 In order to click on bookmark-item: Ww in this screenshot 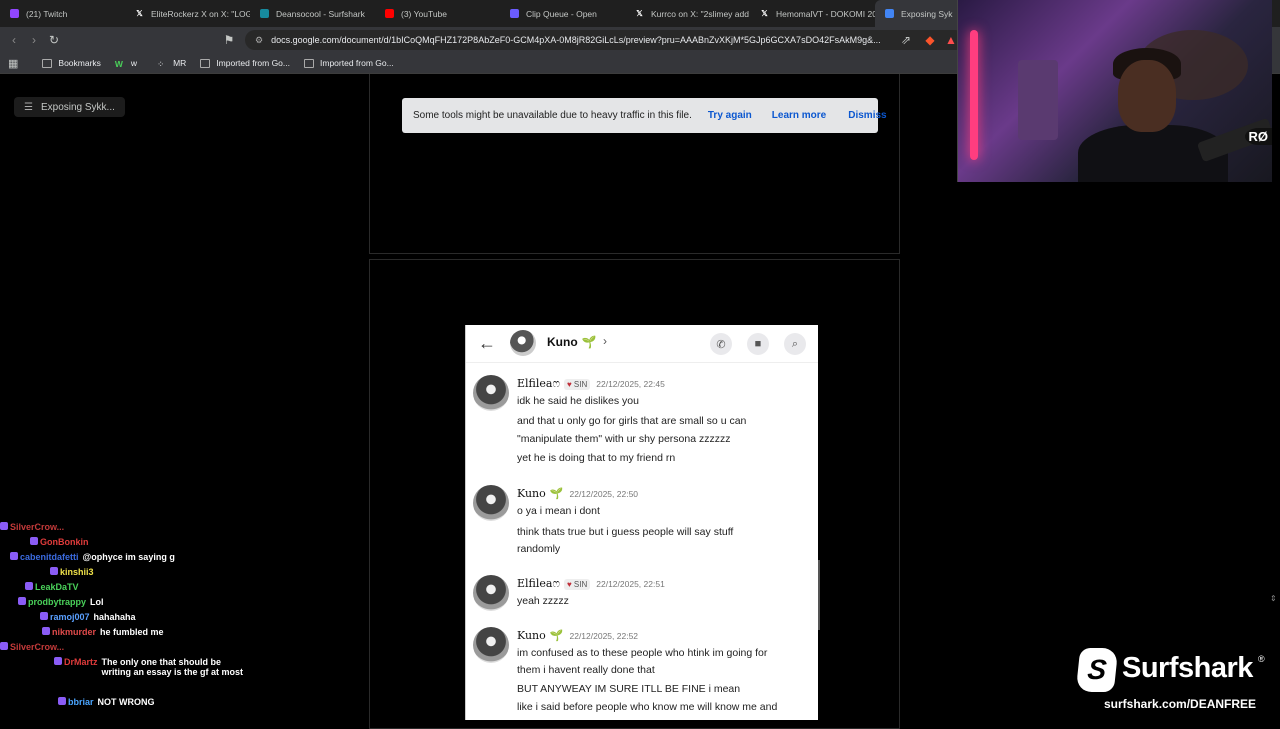, I will do `click(126, 63)`.